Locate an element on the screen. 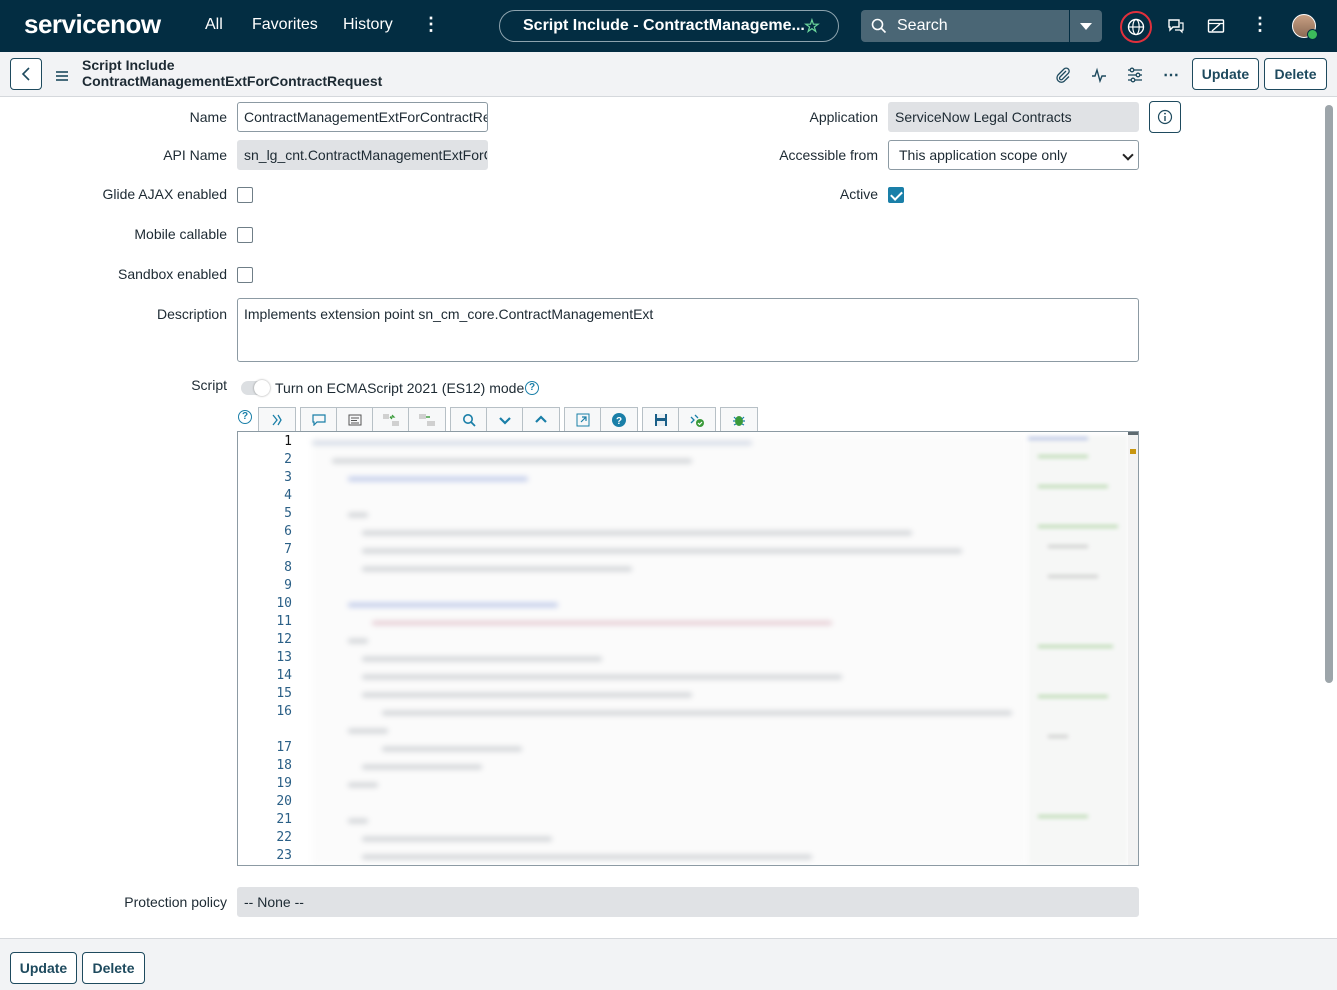 The width and height of the screenshot is (1337, 990). form-footer: Update Delete is located at coordinates (668, 964).